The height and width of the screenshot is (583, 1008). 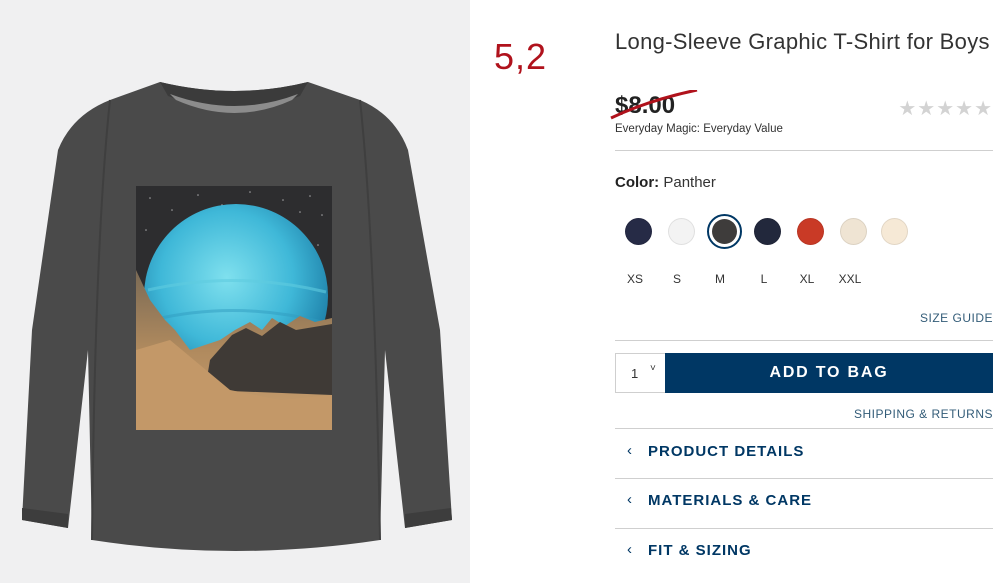 I want to click on size-option-s: S, so click(x=677, y=279).